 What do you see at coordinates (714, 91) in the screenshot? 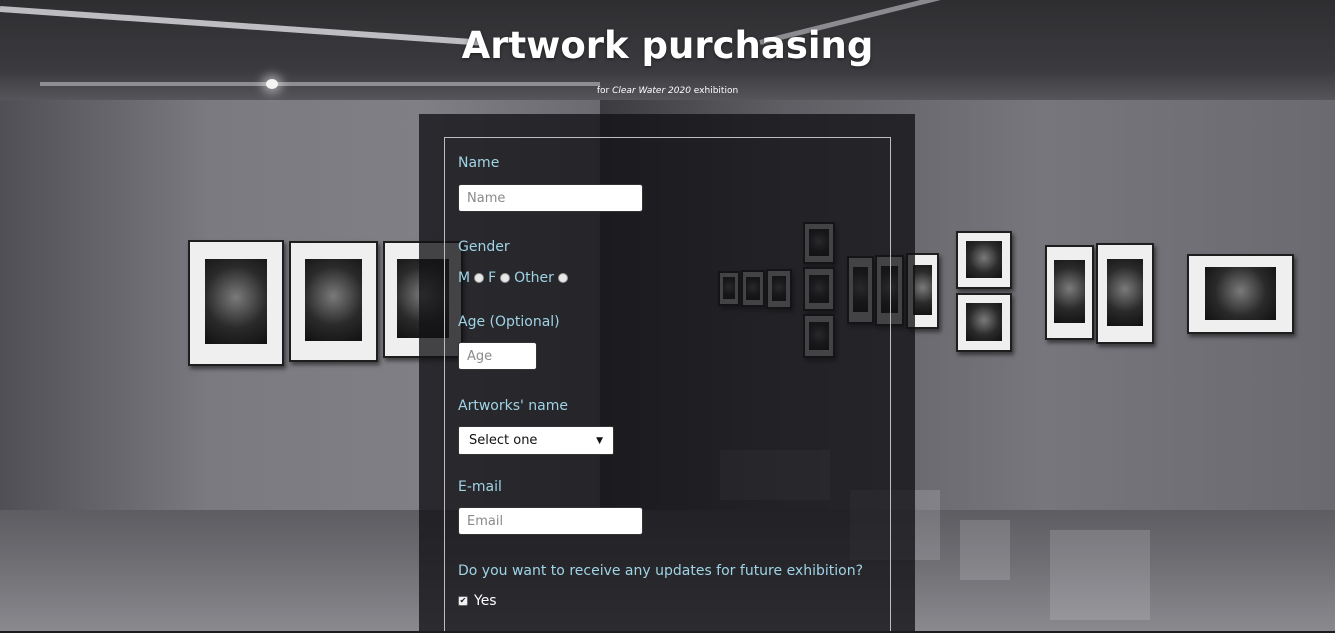
I see `subtitle-suffix: exhibition` at bounding box center [714, 91].